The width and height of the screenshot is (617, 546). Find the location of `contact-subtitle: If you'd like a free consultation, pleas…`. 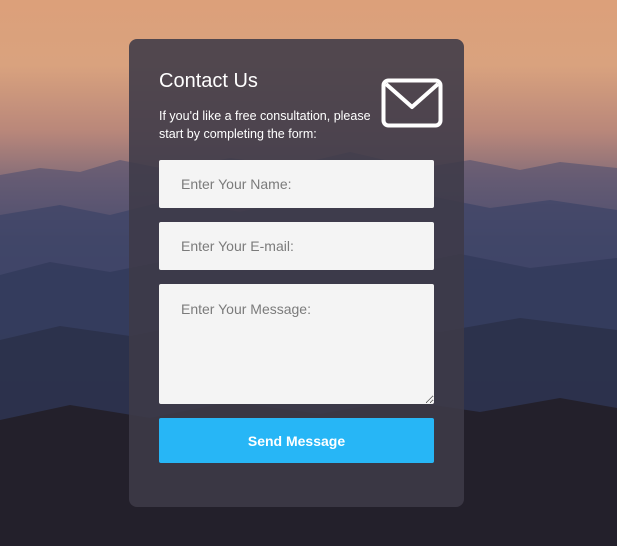

contact-subtitle: If you'd like a free consultation, pleas… is located at coordinates (265, 125).